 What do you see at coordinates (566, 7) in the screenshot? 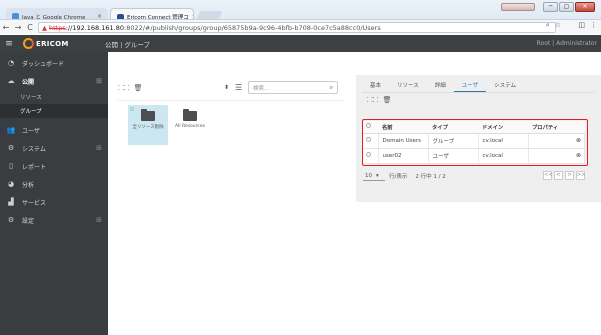
I see `maximize-button: ▢` at bounding box center [566, 7].